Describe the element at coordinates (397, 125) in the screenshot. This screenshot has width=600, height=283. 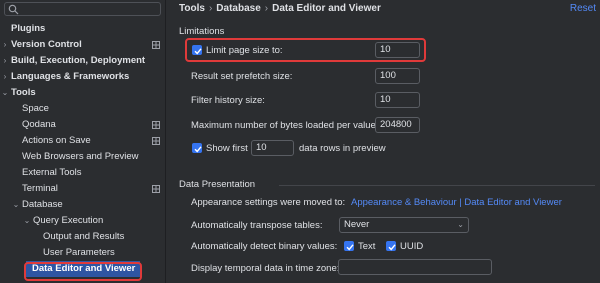
I see `max-bytes-input: 204800` at that location.